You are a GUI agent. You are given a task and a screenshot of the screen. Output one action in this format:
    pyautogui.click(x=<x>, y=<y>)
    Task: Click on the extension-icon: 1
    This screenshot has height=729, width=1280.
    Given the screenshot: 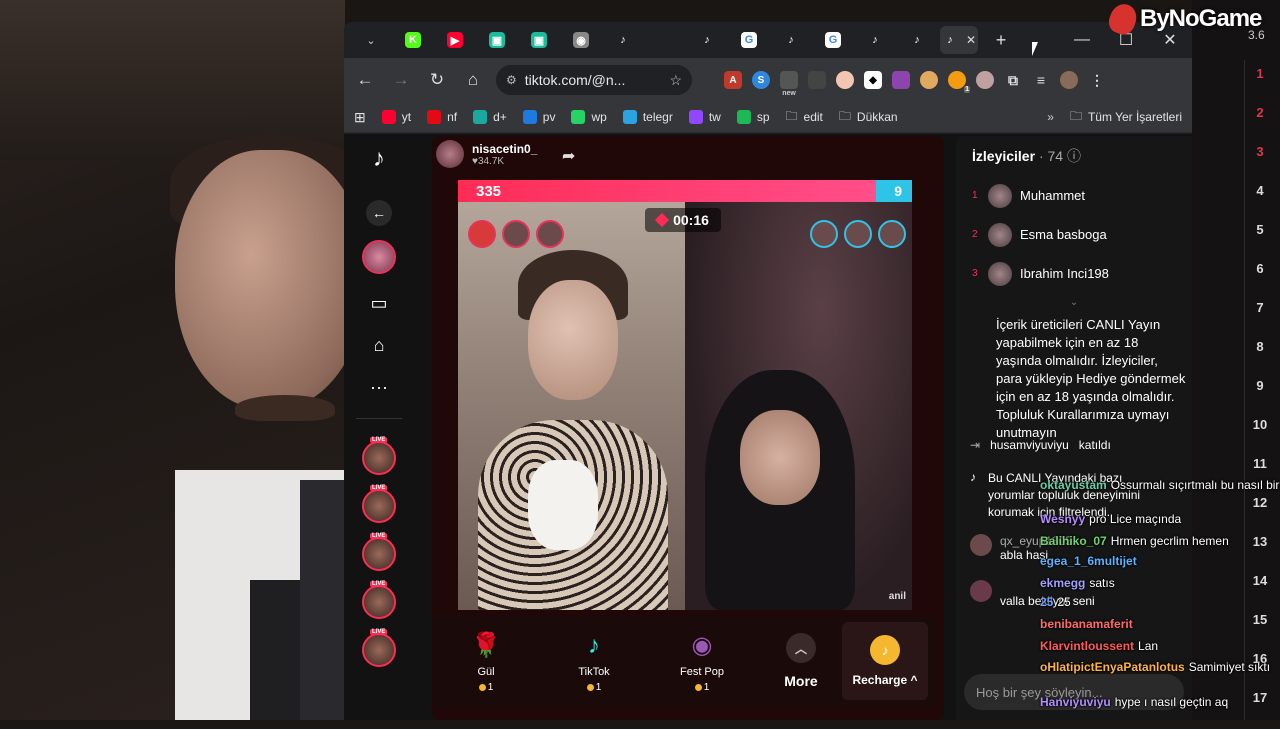 What is the action you would take?
    pyautogui.click(x=959, y=82)
    